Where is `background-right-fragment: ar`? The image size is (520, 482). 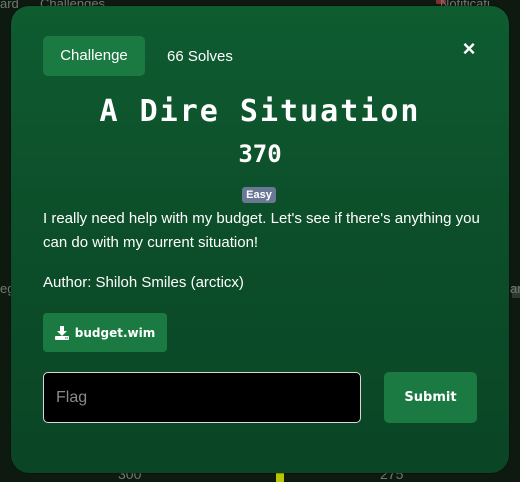 background-right-fragment: ar is located at coordinates (515, 288).